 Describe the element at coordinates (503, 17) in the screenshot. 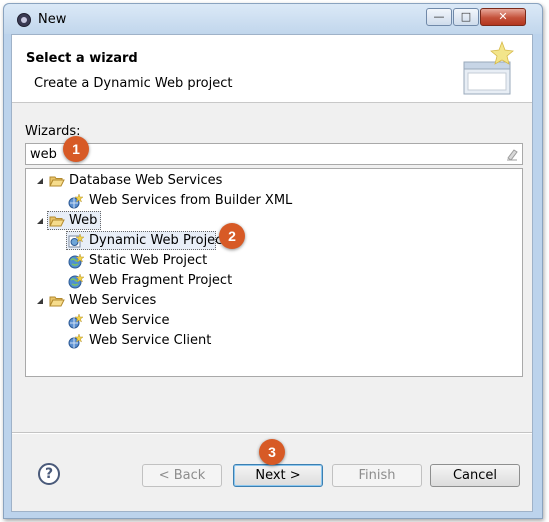

I see `close-button: ✕` at that location.